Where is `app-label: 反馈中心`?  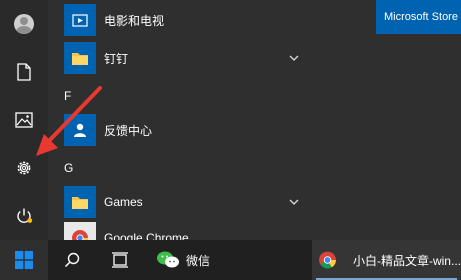
app-label: 反馈中心 is located at coordinates (128, 130).